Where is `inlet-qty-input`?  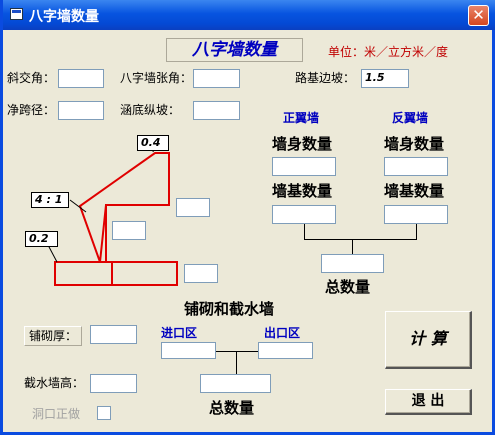
inlet-qty-input is located at coordinates (188, 350).